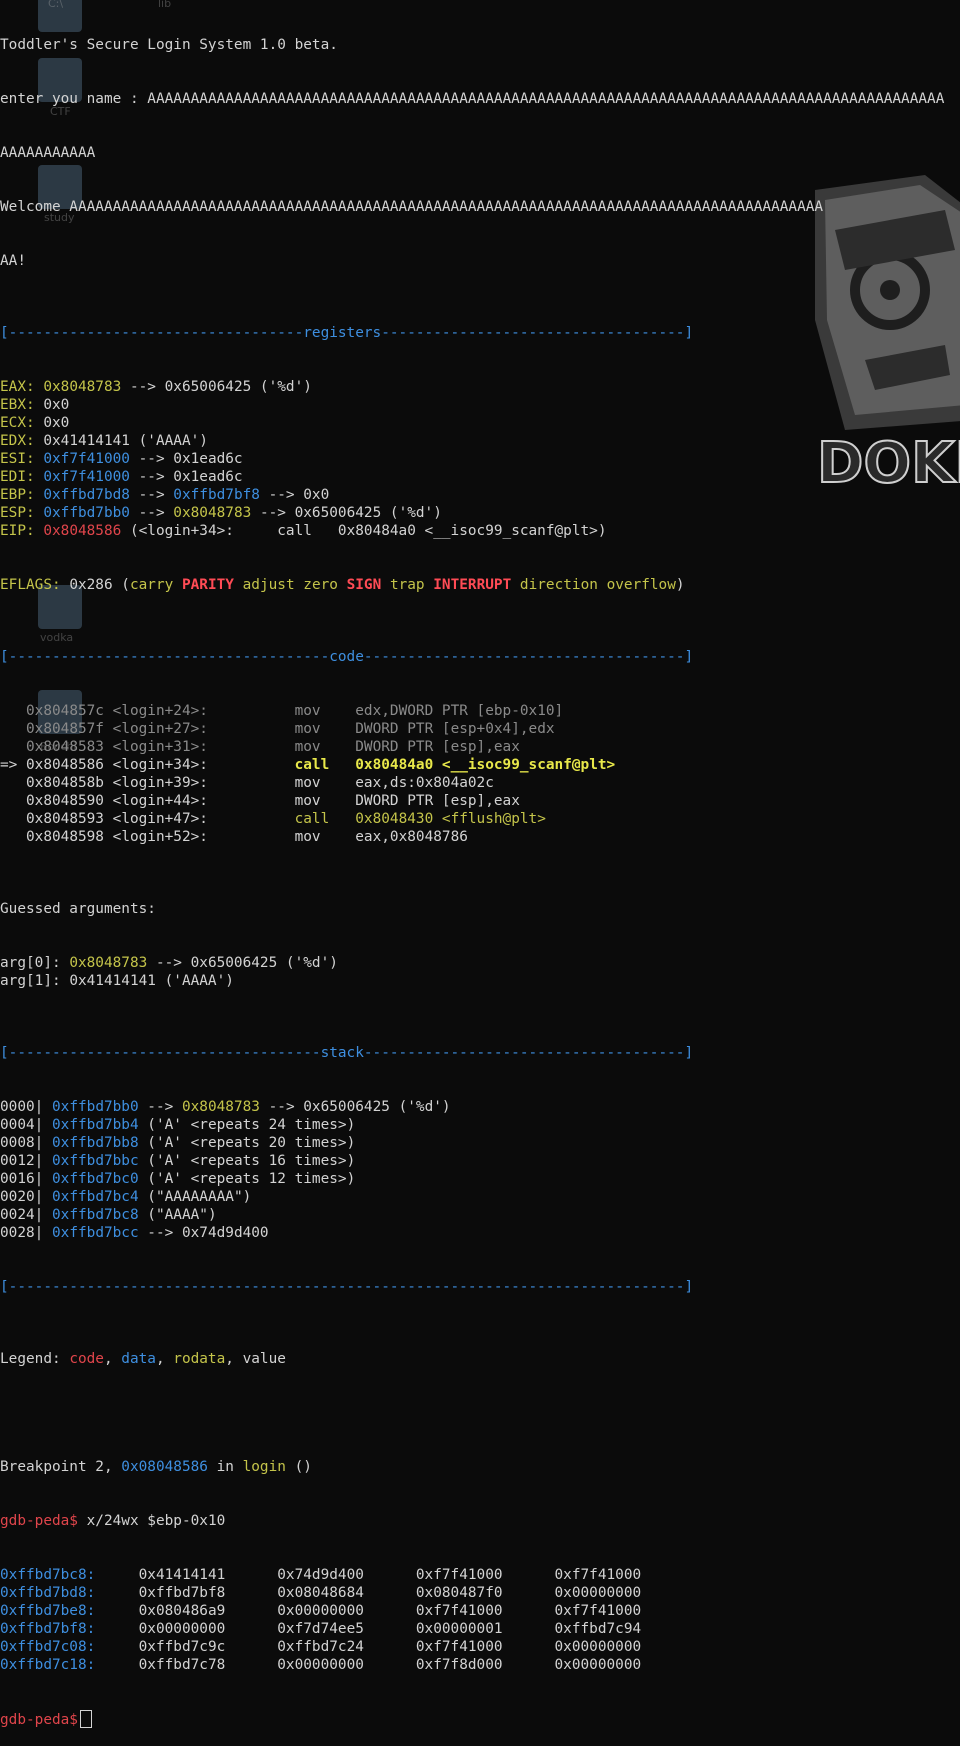  What do you see at coordinates (437, 801) in the screenshot?
I see `instruction-operands: DWORD PTR [esp],eax` at bounding box center [437, 801].